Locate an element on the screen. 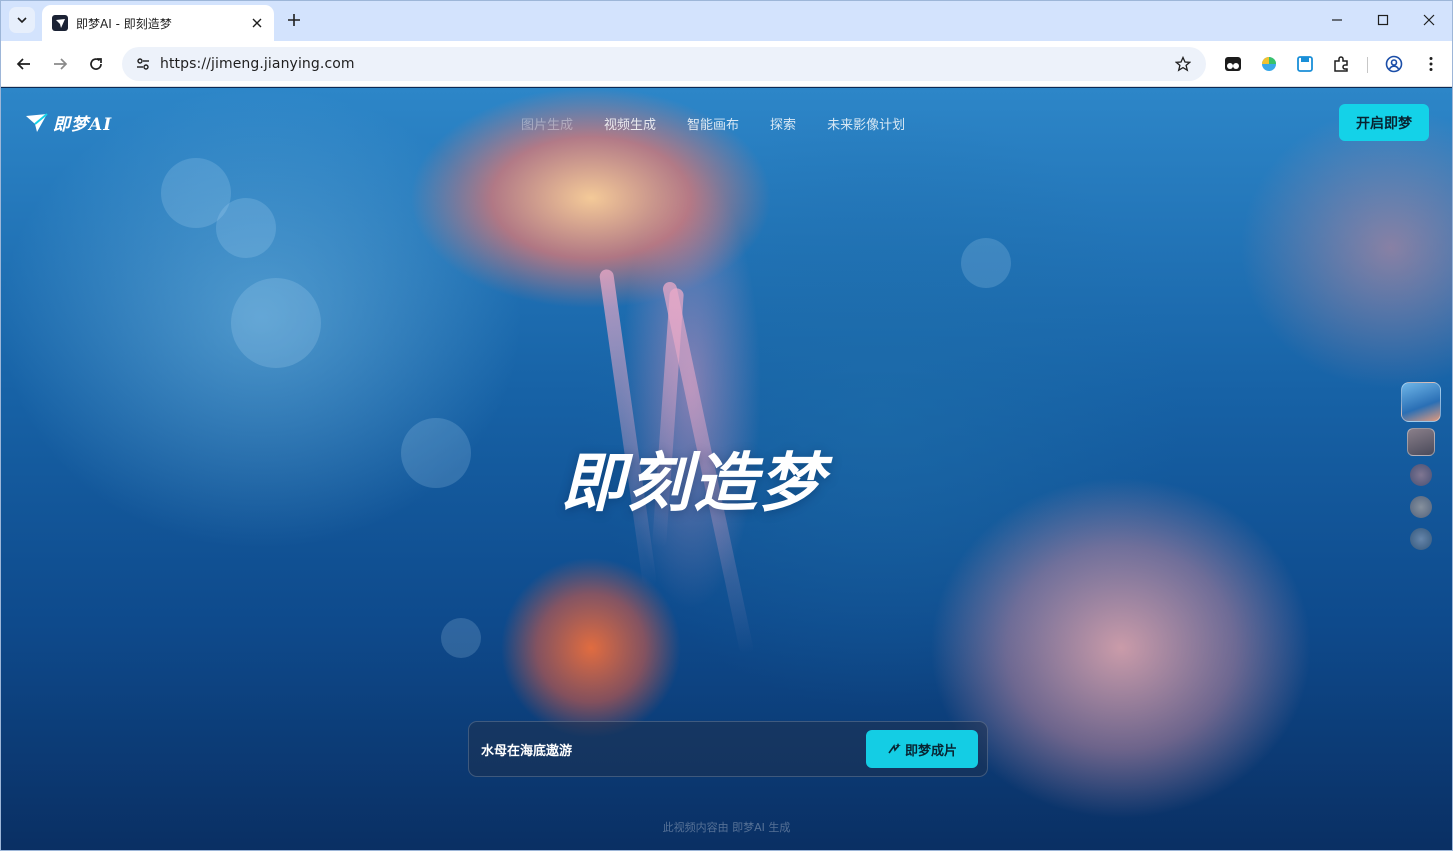 The height and width of the screenshot is (851, 1453). close-icon is located at coordinates (257, 23).